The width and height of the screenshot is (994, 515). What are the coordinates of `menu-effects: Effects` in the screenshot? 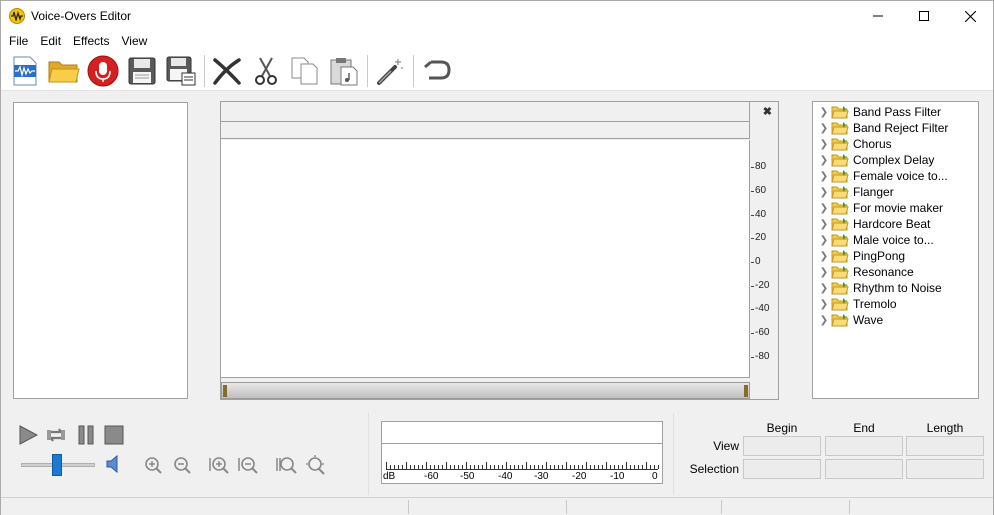 It's located at (91, 41).